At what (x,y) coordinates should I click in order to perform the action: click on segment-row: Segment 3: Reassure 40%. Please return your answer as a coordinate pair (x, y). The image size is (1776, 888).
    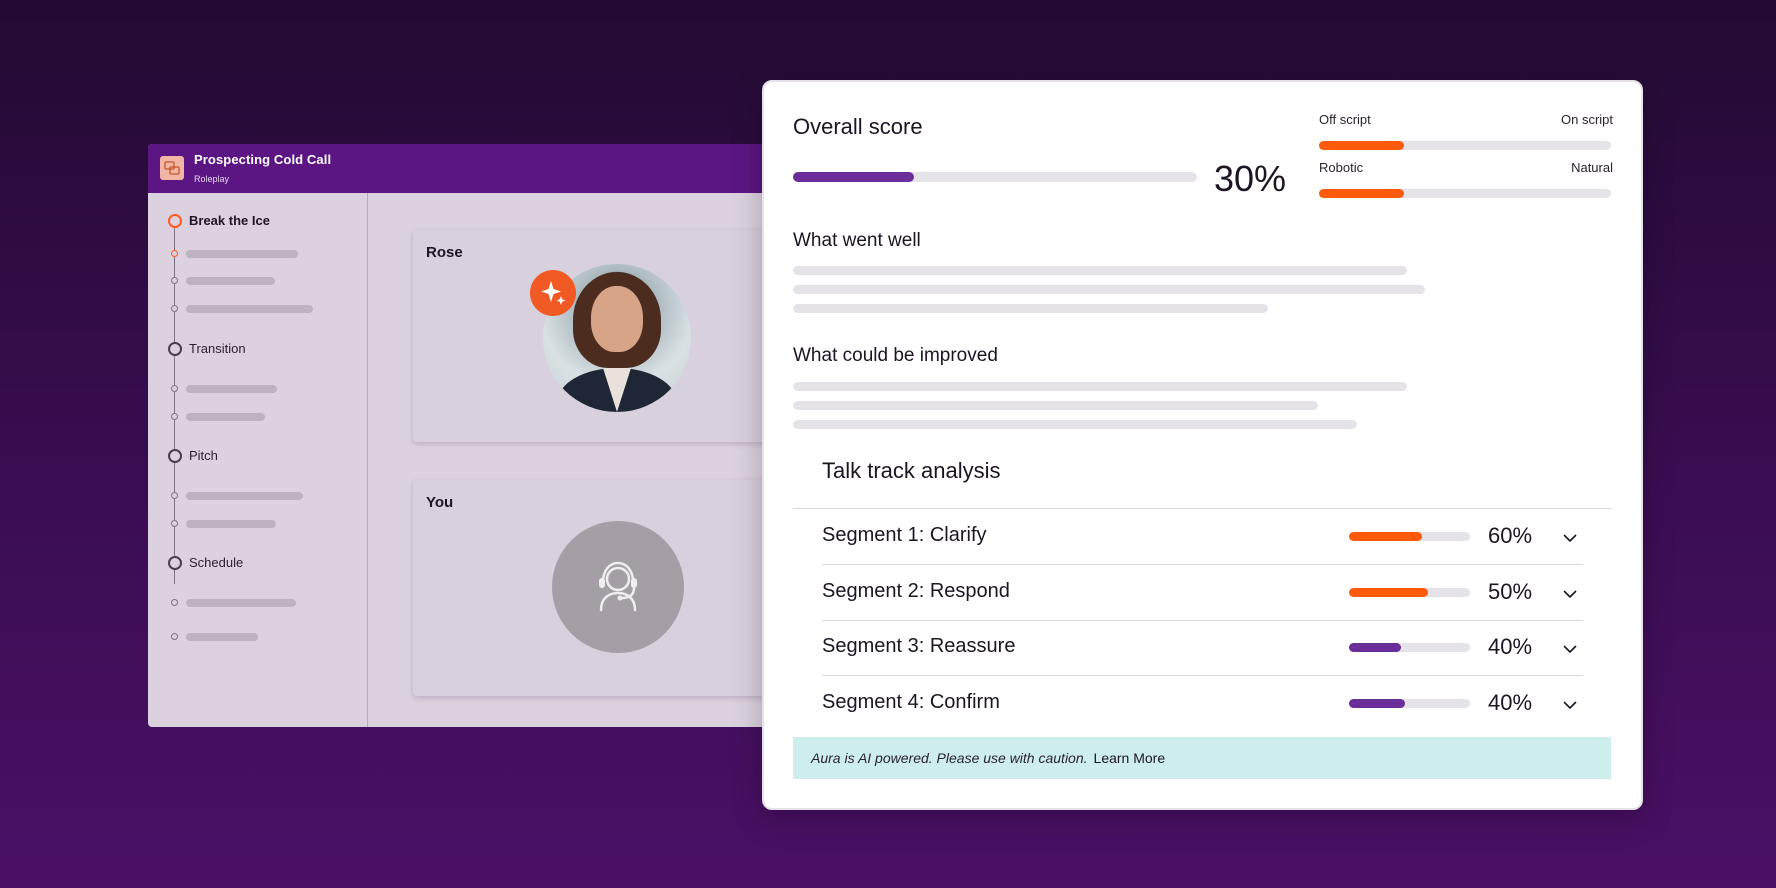
    Looking at the image, I should click on (1202, 648).